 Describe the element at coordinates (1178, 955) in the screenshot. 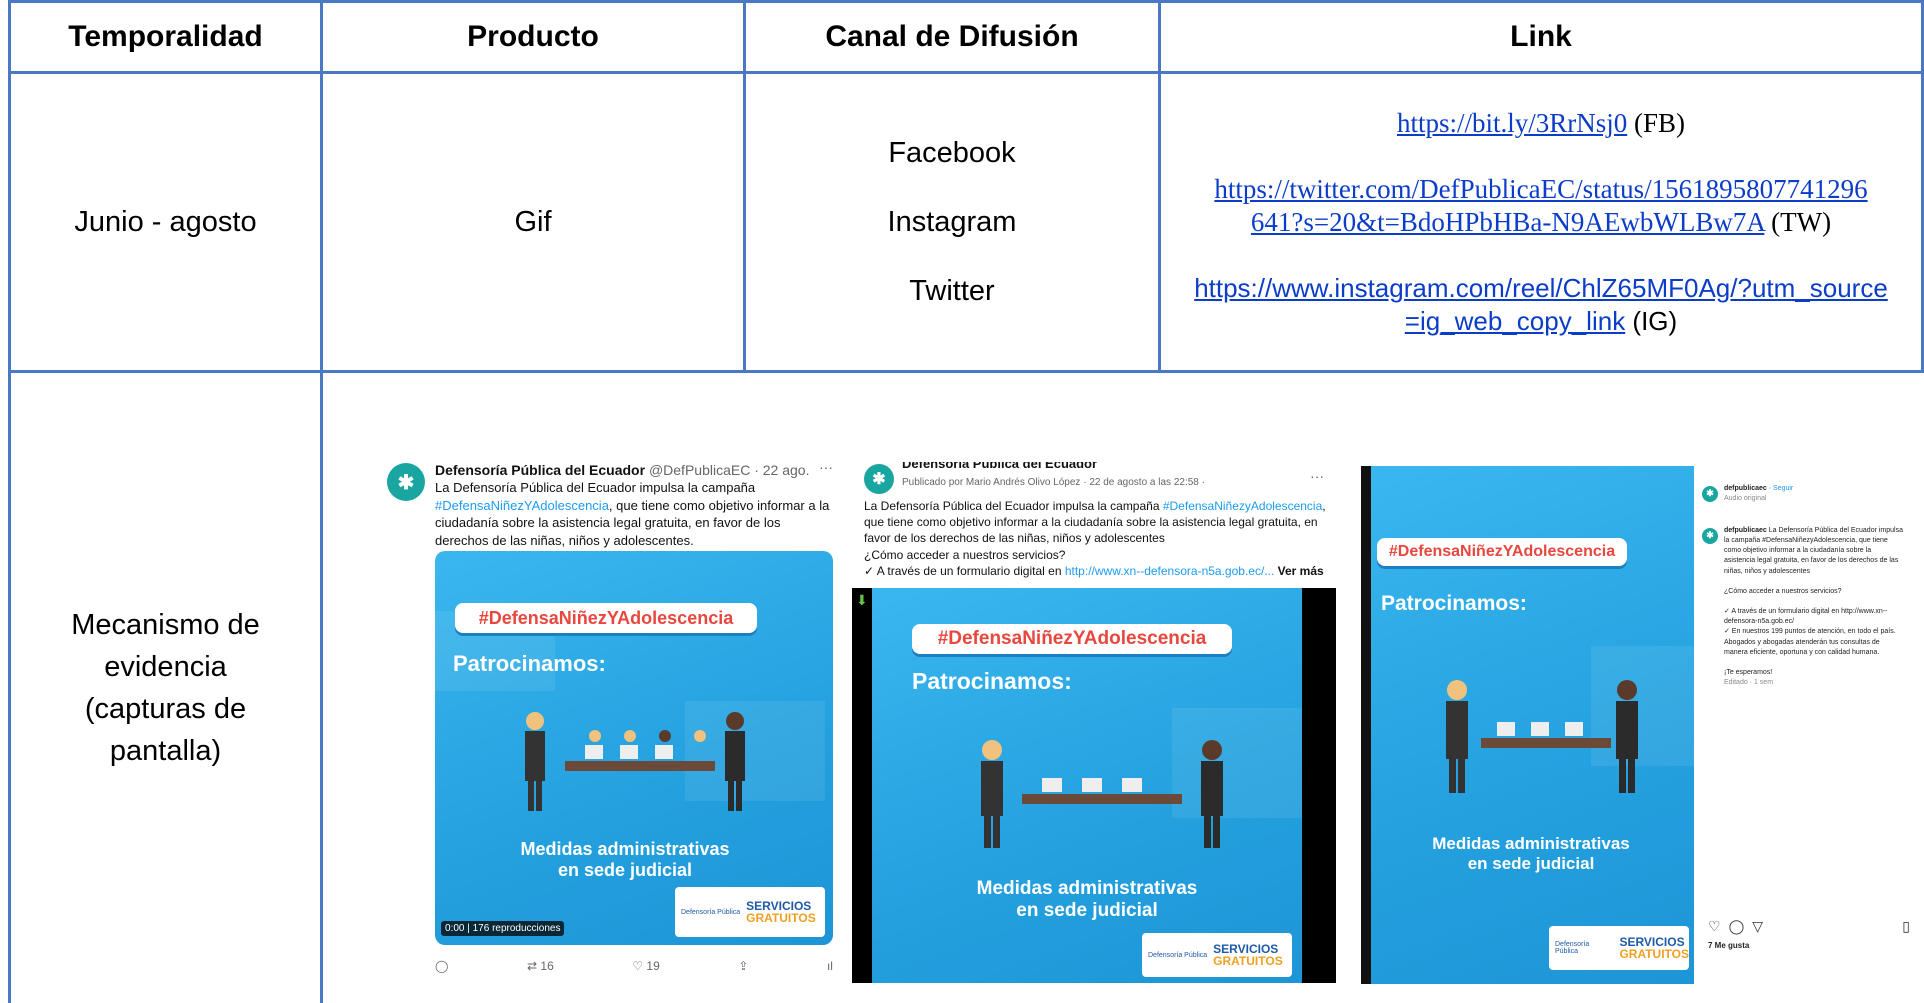

I see `facebook-poster-logo-text: Defensoría Pública` at that location.